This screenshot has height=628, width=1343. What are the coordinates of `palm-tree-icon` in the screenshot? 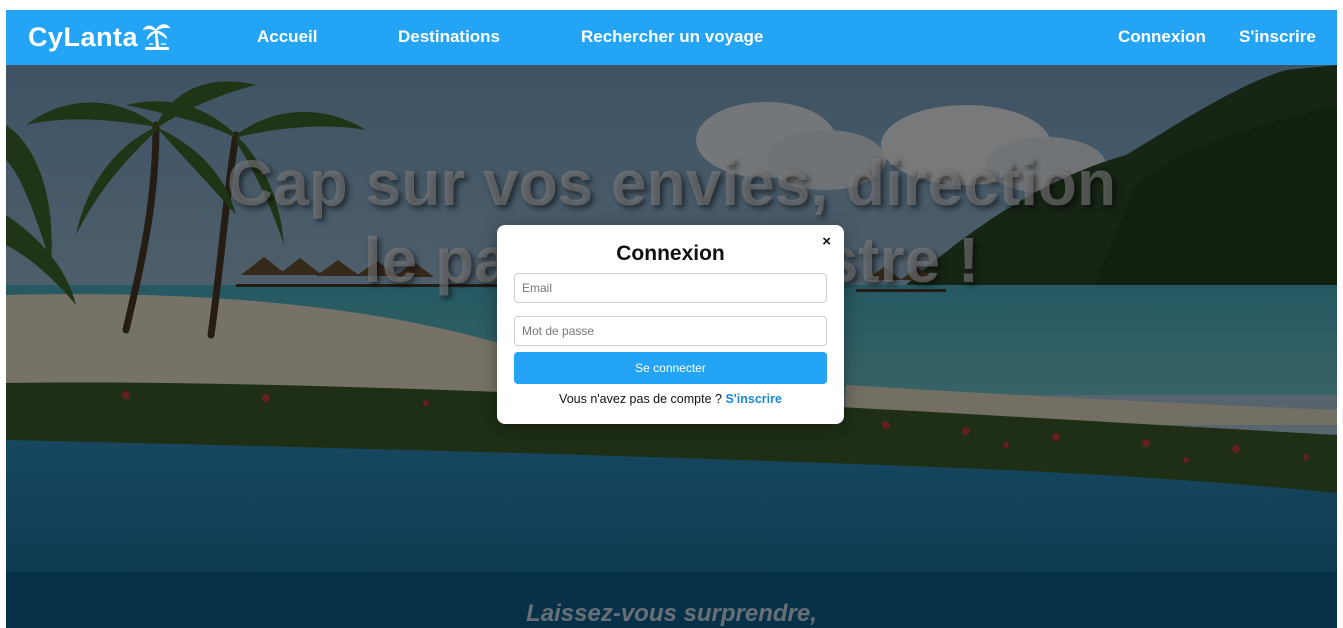 It's located at (156, 37).